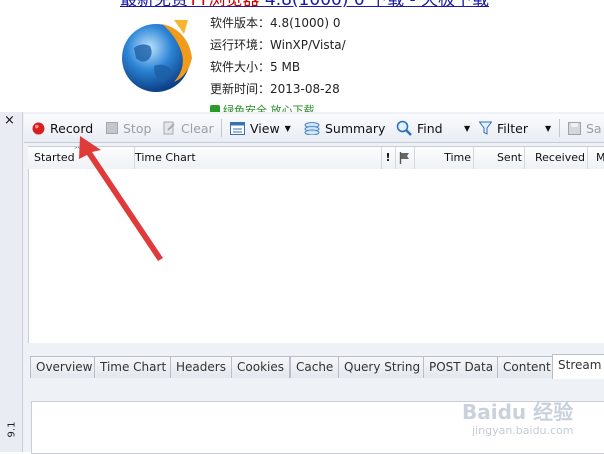  I want to click on column-flag, so click(405, 158).